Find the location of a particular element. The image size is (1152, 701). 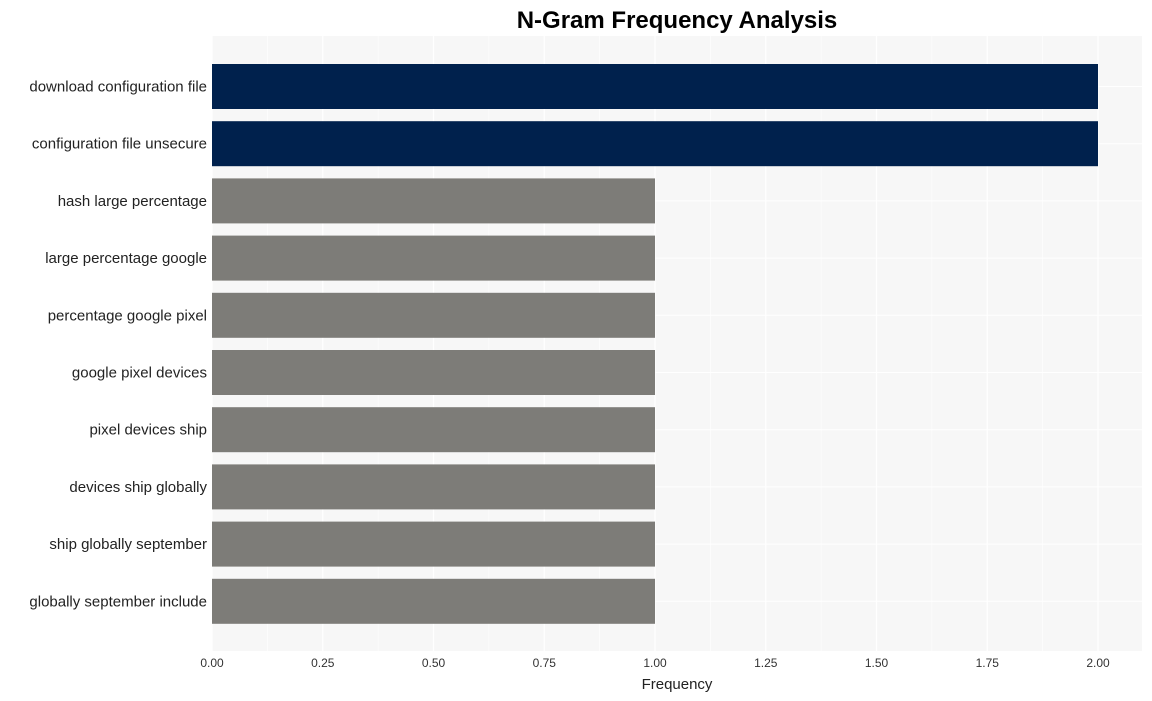

y-tick-label: pixel devices ship is located at coordinates (148, 430).